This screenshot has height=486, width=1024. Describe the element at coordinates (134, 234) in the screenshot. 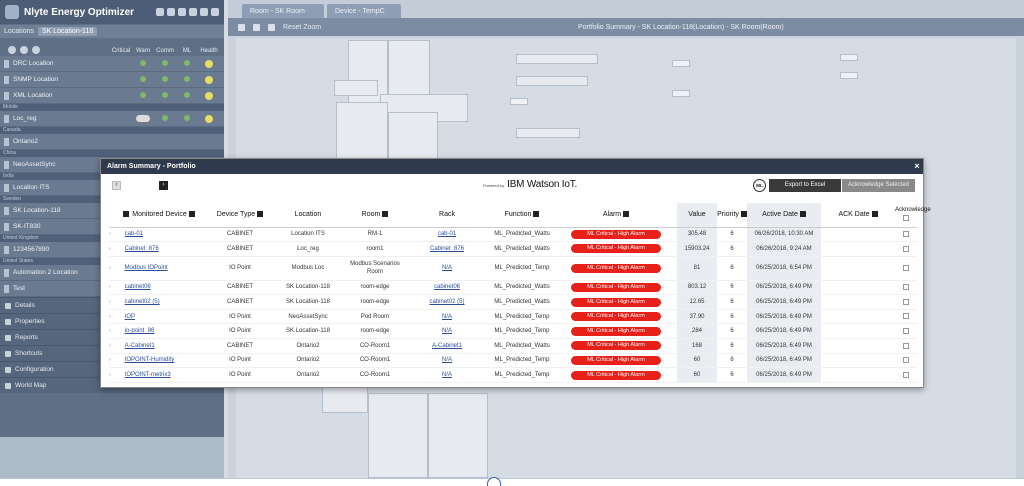

I see `device-link: cab-01` at that location.